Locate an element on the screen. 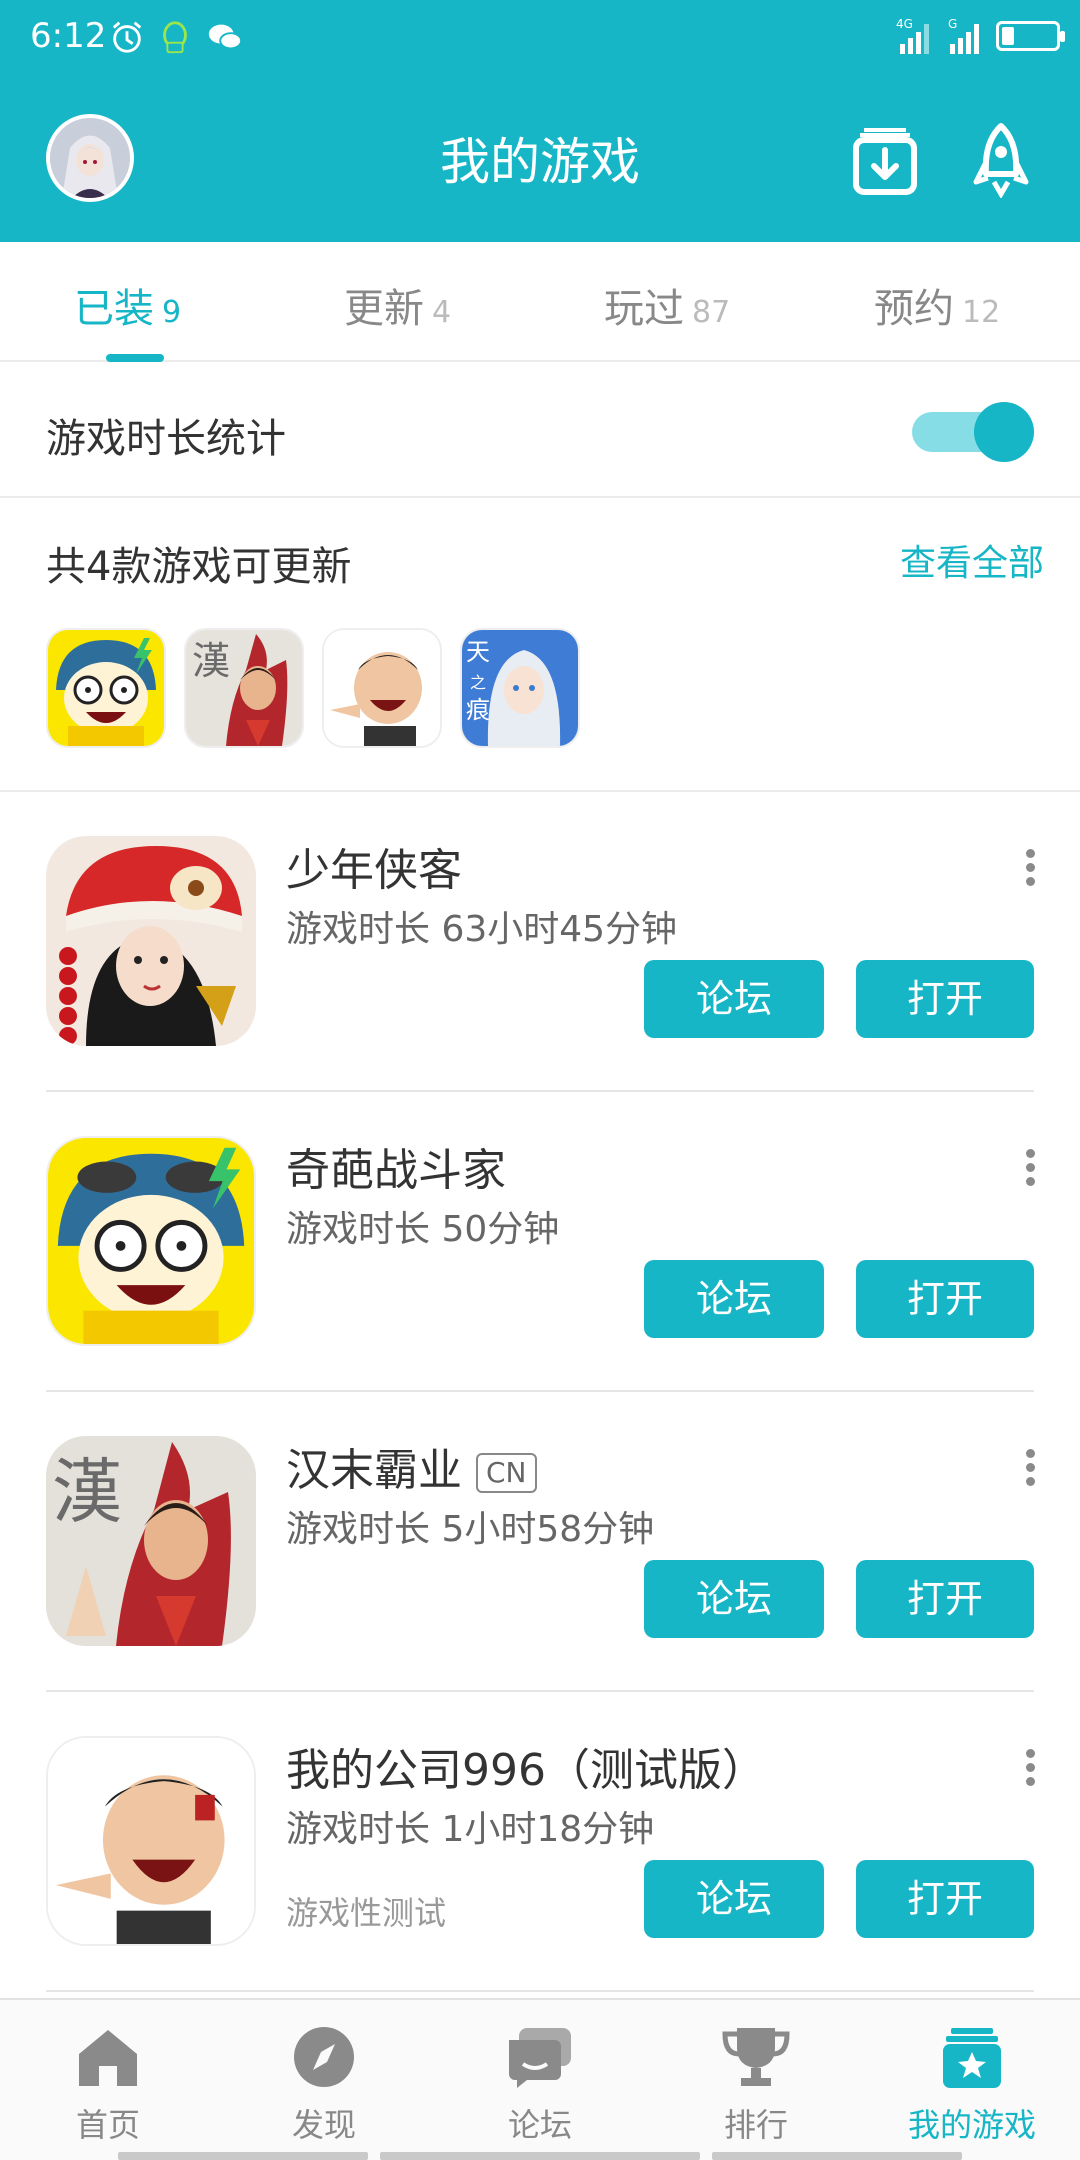 This screenshot has height=2160, width=1080. nav-label: 首页 is located at coordinates (107, 2125).